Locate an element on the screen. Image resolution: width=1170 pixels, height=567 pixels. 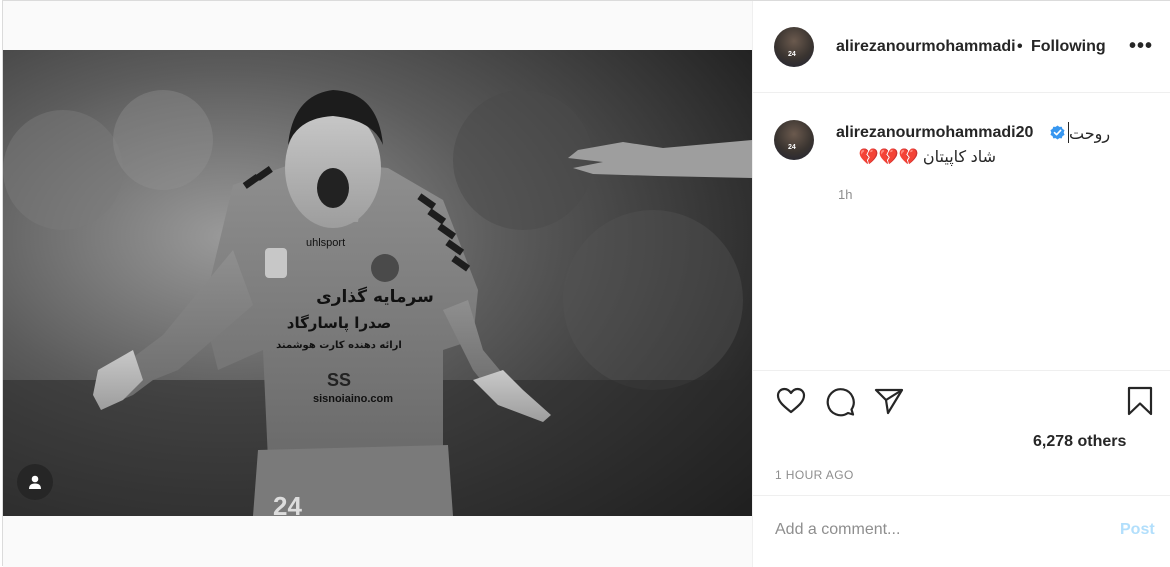
jersey-sponsor-logo: SS is located at coordinates (339, 380).